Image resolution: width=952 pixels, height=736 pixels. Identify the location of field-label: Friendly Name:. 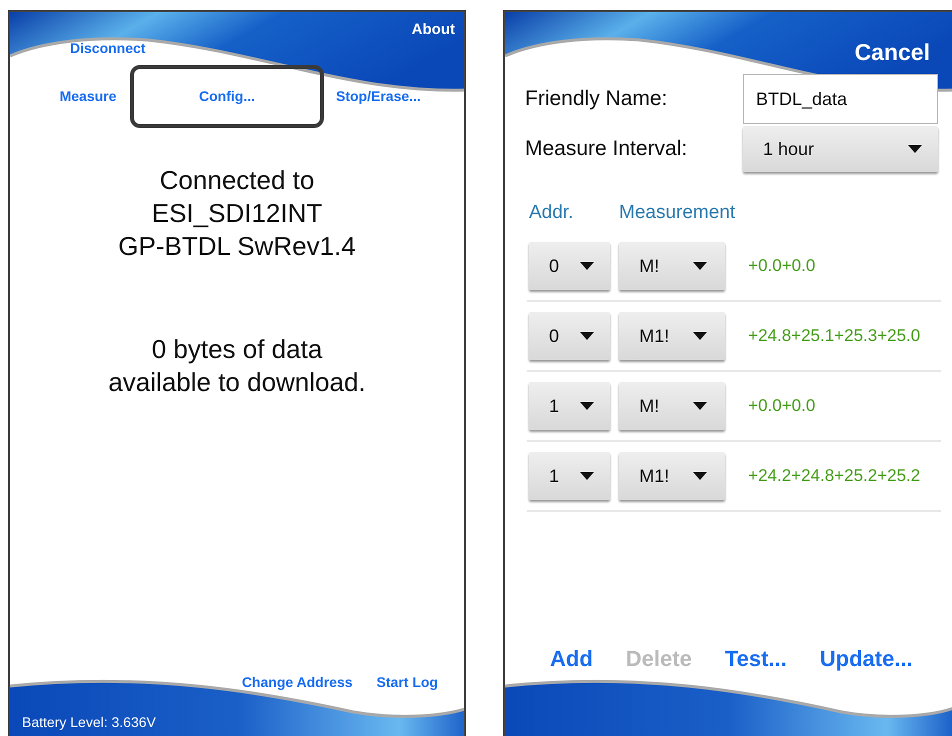
(596, 99).